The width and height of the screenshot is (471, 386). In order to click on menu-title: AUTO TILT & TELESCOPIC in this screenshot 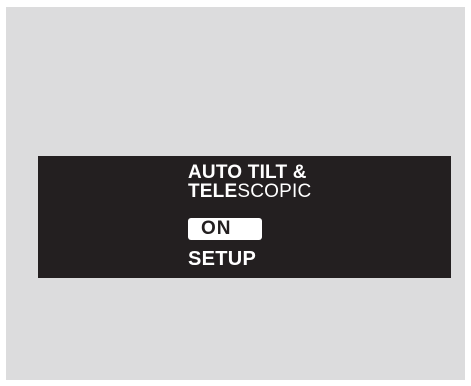, I will do `click(249, 182)`.